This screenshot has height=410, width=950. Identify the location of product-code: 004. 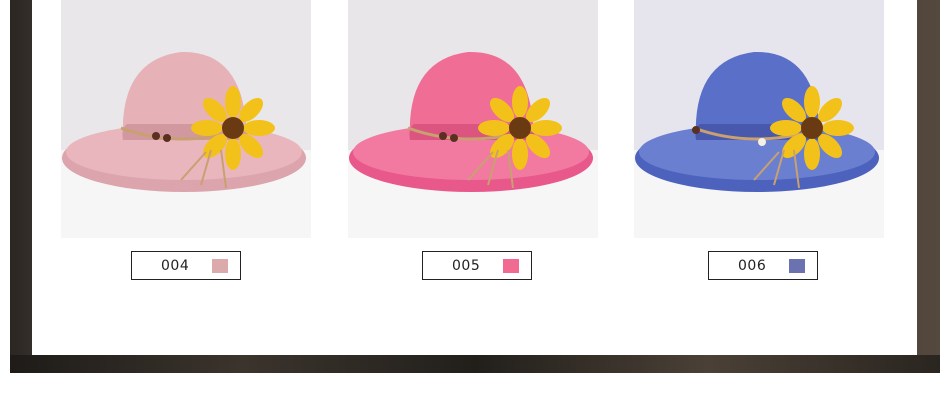
(175, 265).